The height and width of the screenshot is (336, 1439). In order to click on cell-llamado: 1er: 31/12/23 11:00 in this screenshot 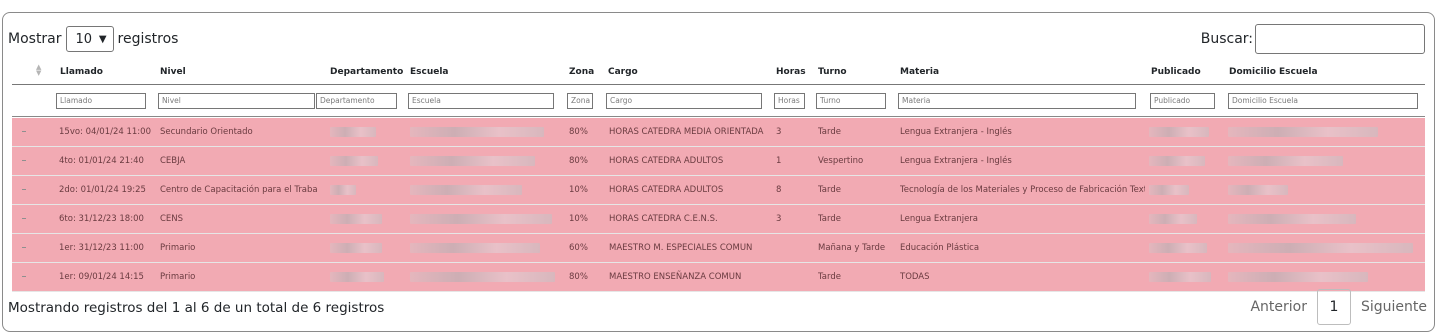, I will do `click(101, 248)`.